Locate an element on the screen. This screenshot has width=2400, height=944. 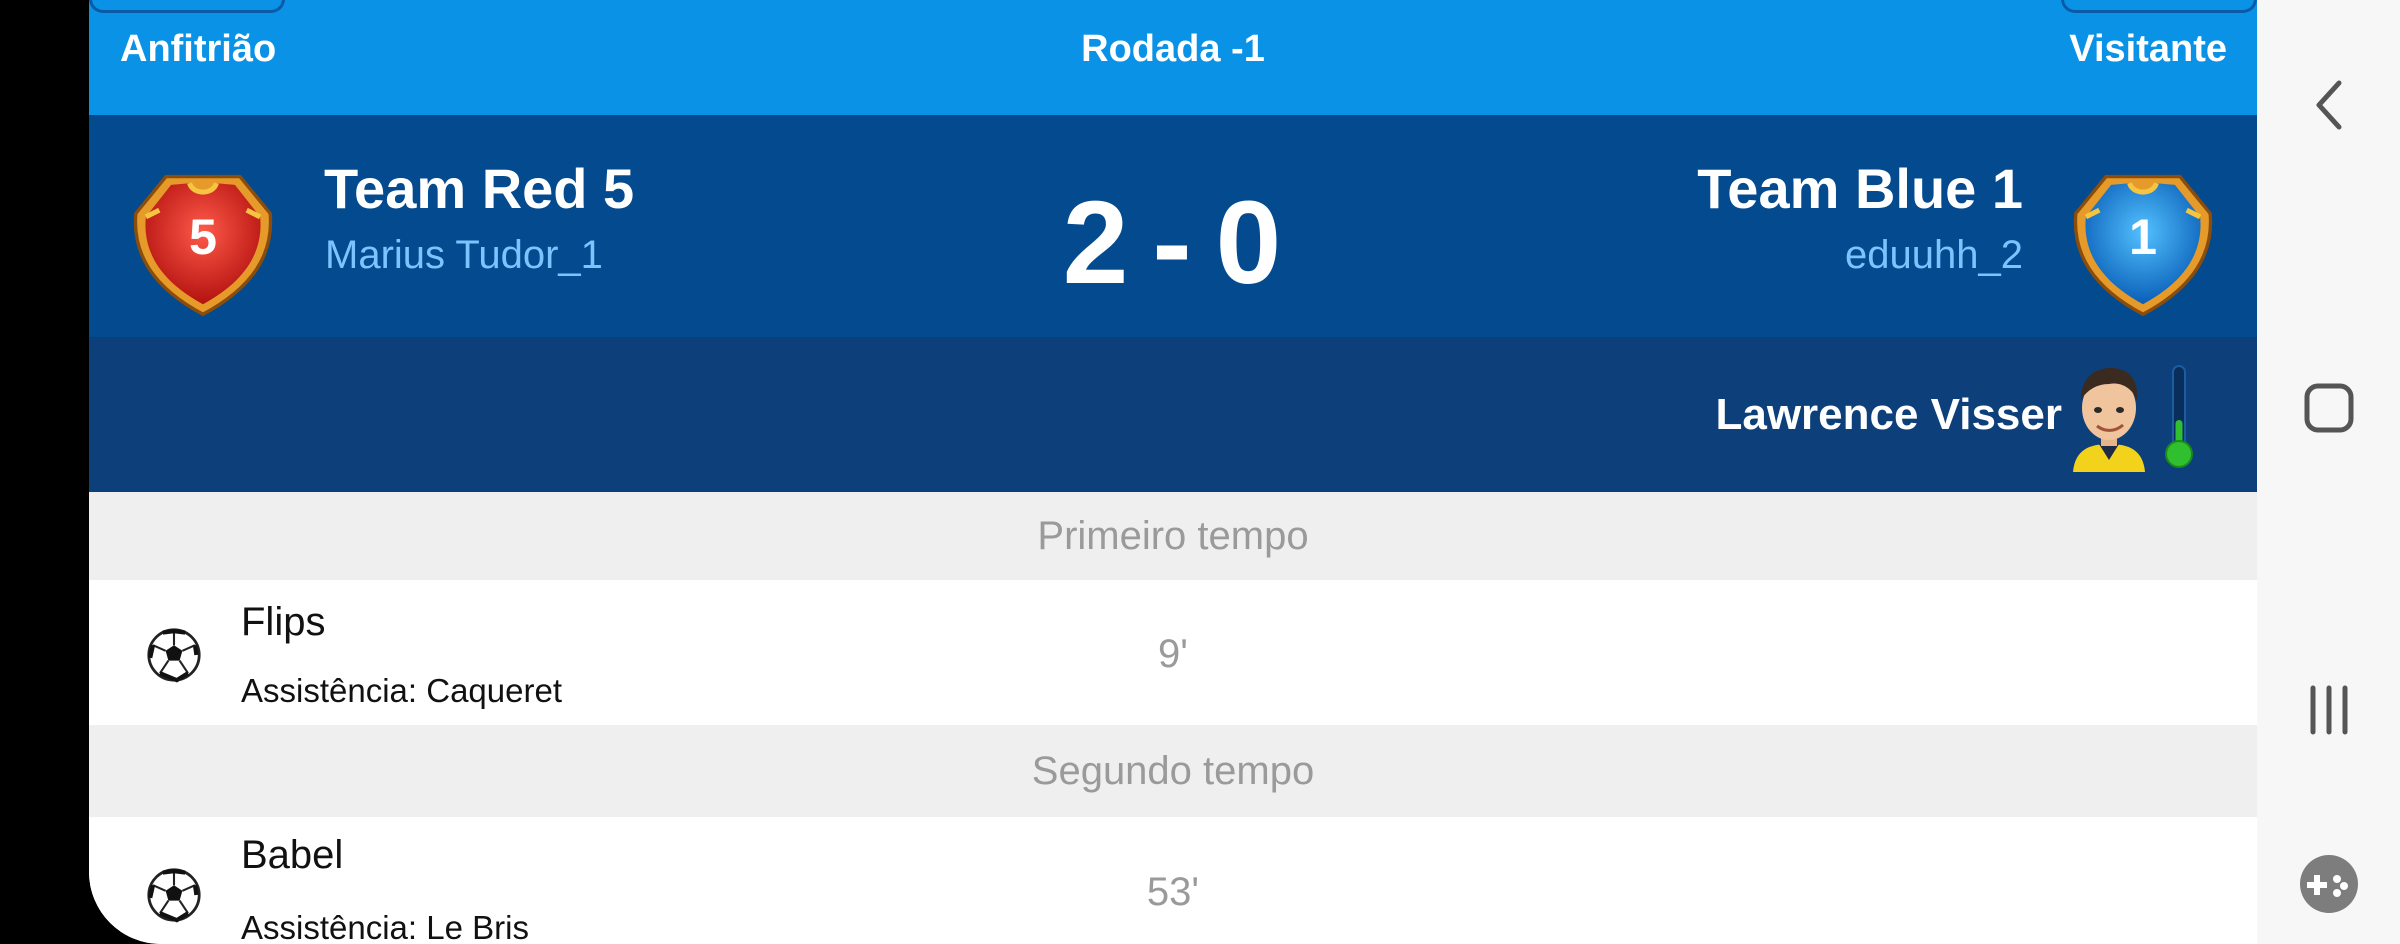
game-launcher-icon is located at coordinates (2328, 884).